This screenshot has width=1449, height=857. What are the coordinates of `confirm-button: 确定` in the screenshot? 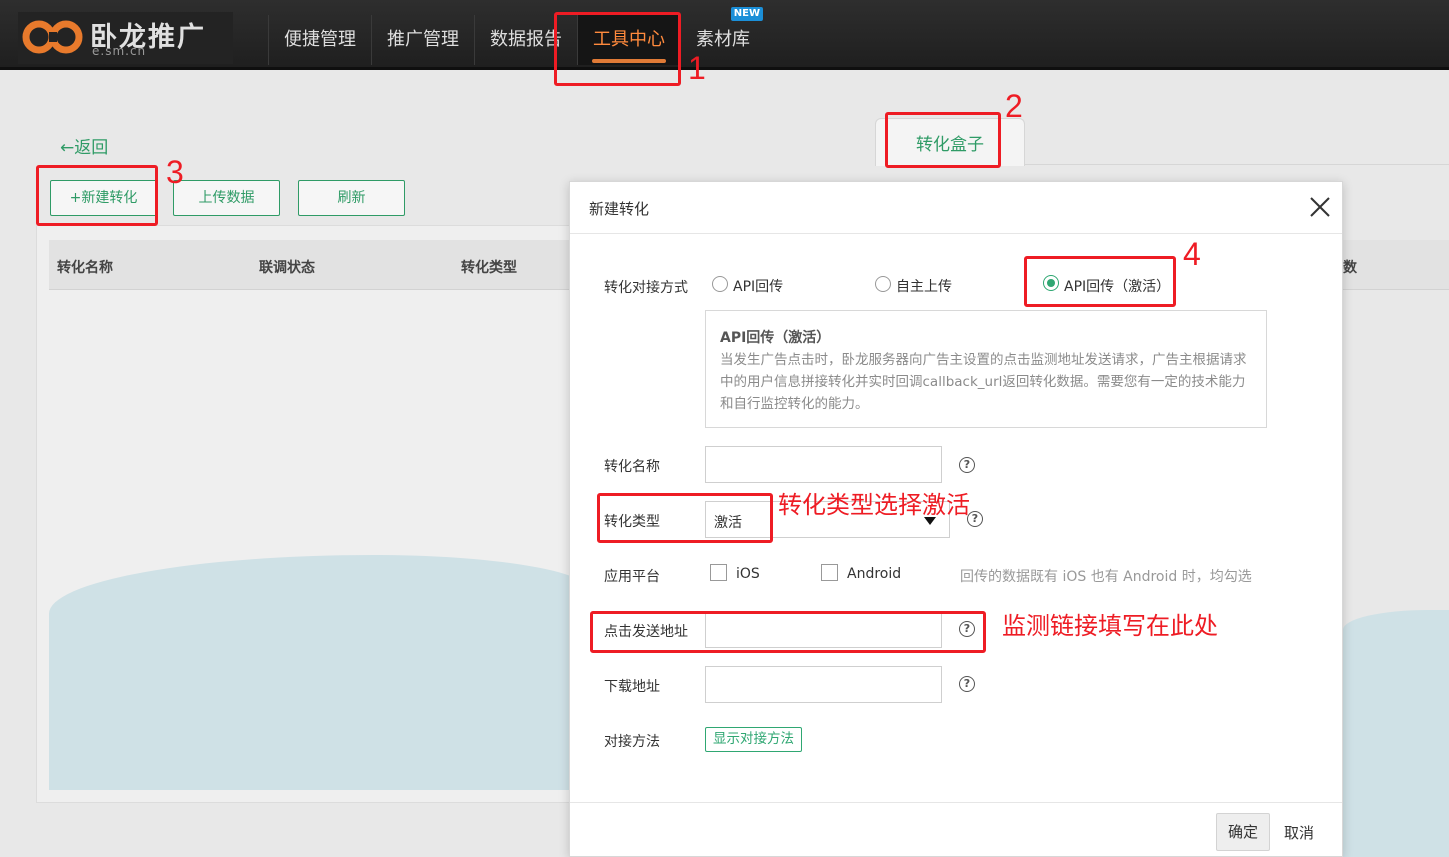 It's located at (1243, 832).